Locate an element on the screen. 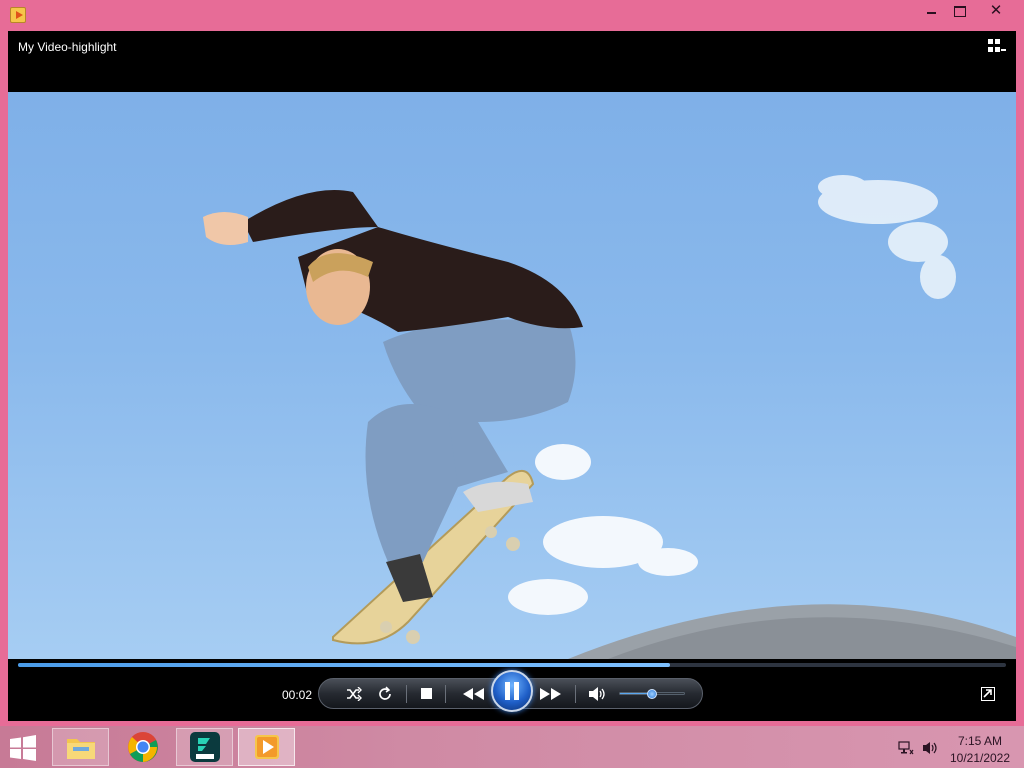  volume-thumb is located at coordinates (652, 694).